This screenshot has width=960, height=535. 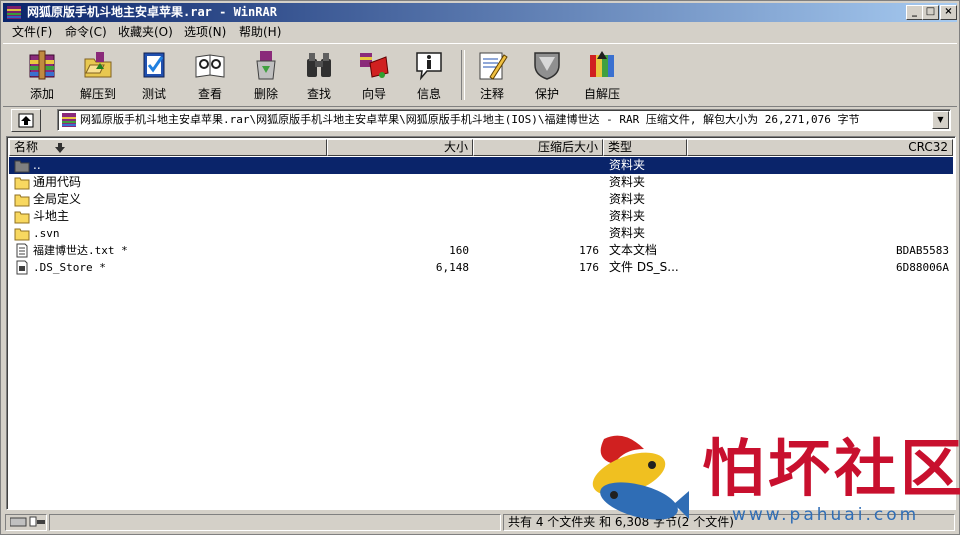 What do you see at coordinates (275, 522) in the screenshot?
I see `status-selection-panel` at bounding box center [275, 522].